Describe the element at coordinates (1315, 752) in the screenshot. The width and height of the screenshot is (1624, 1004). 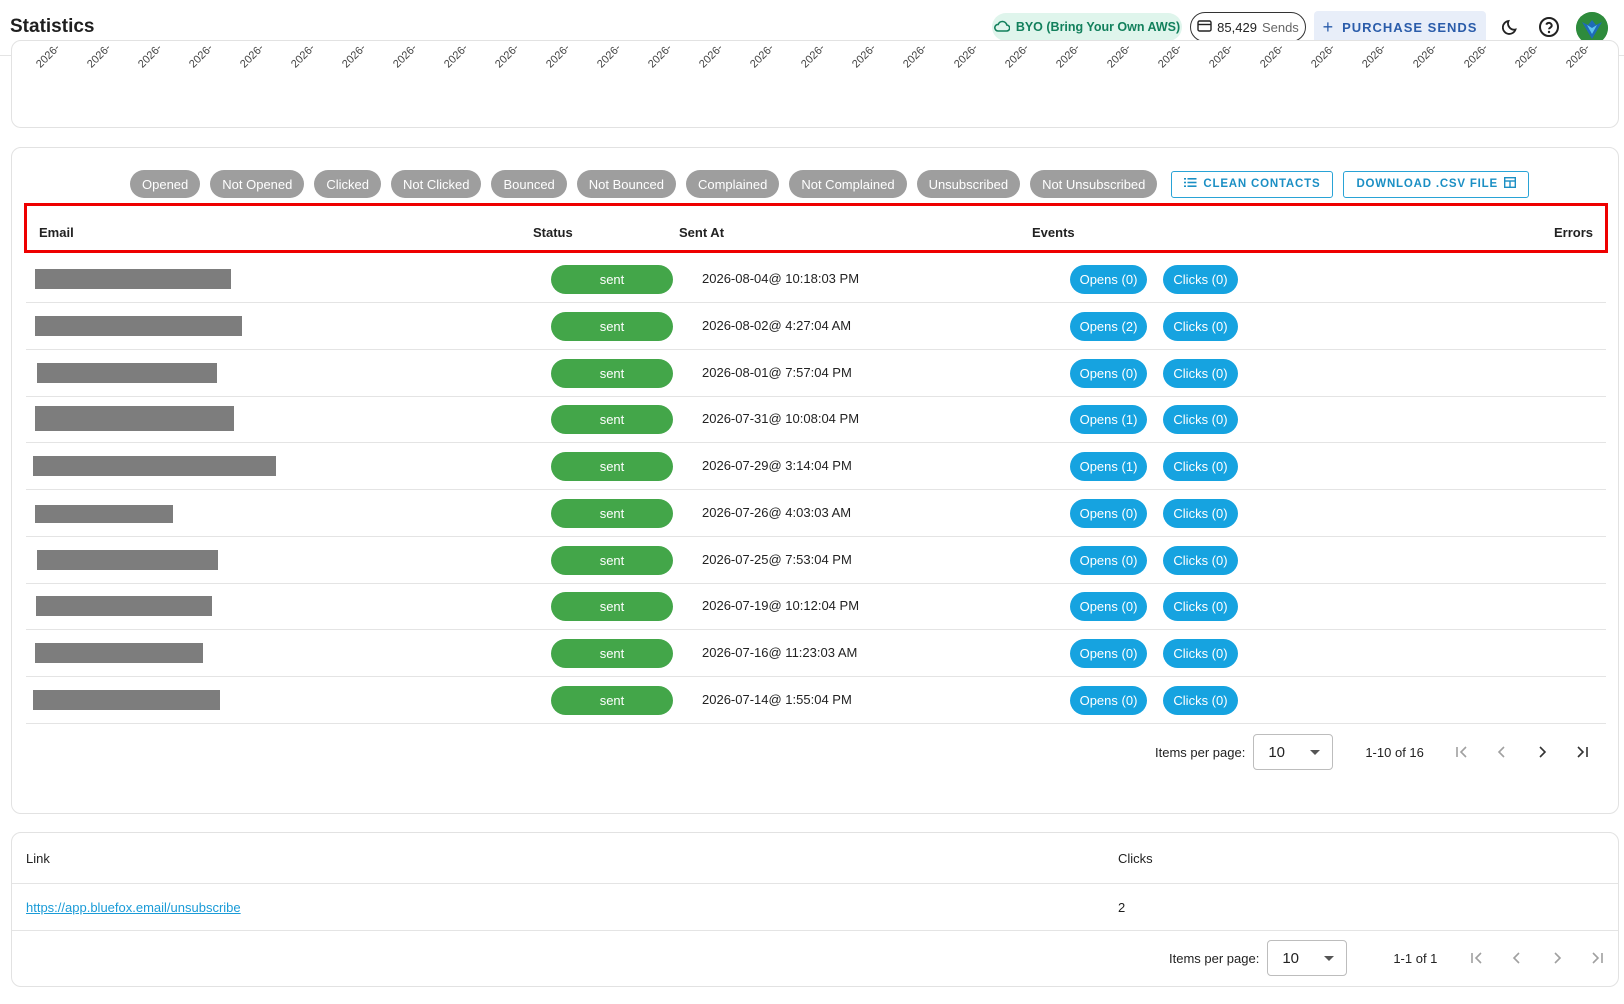
I see `caret-down-icon` at that location.